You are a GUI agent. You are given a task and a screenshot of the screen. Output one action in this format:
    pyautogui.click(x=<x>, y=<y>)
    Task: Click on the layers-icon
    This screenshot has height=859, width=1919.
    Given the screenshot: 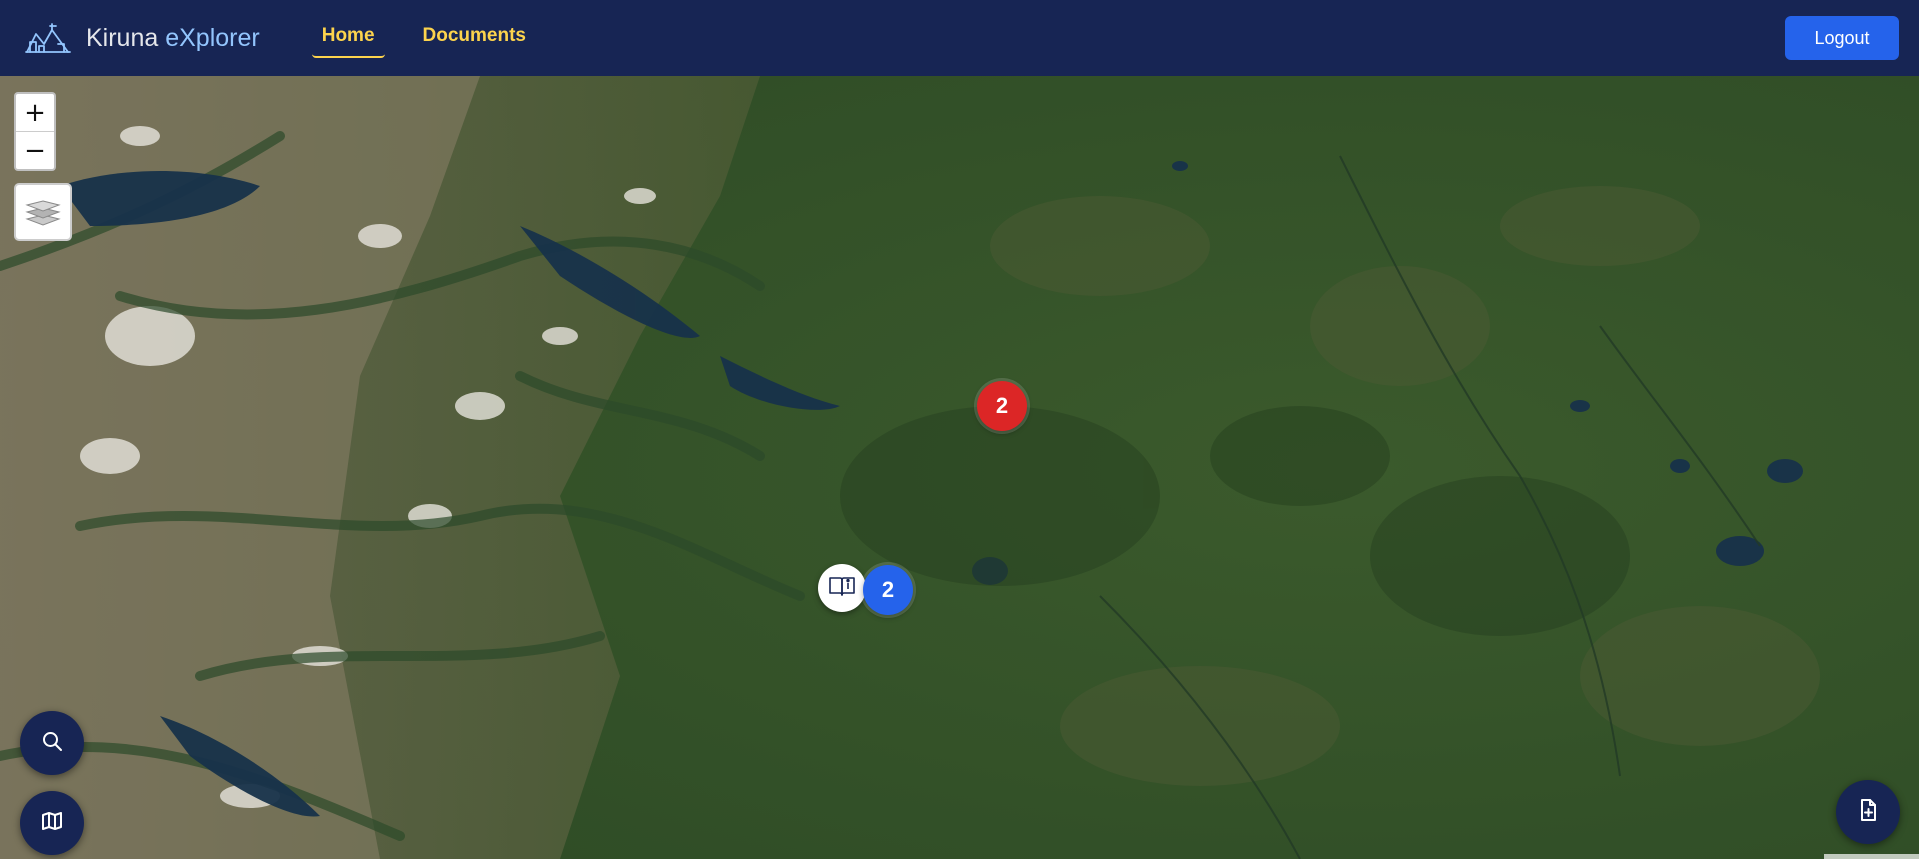 What is the action you would take?
    pyautogui.click(x=43, y=212)
    